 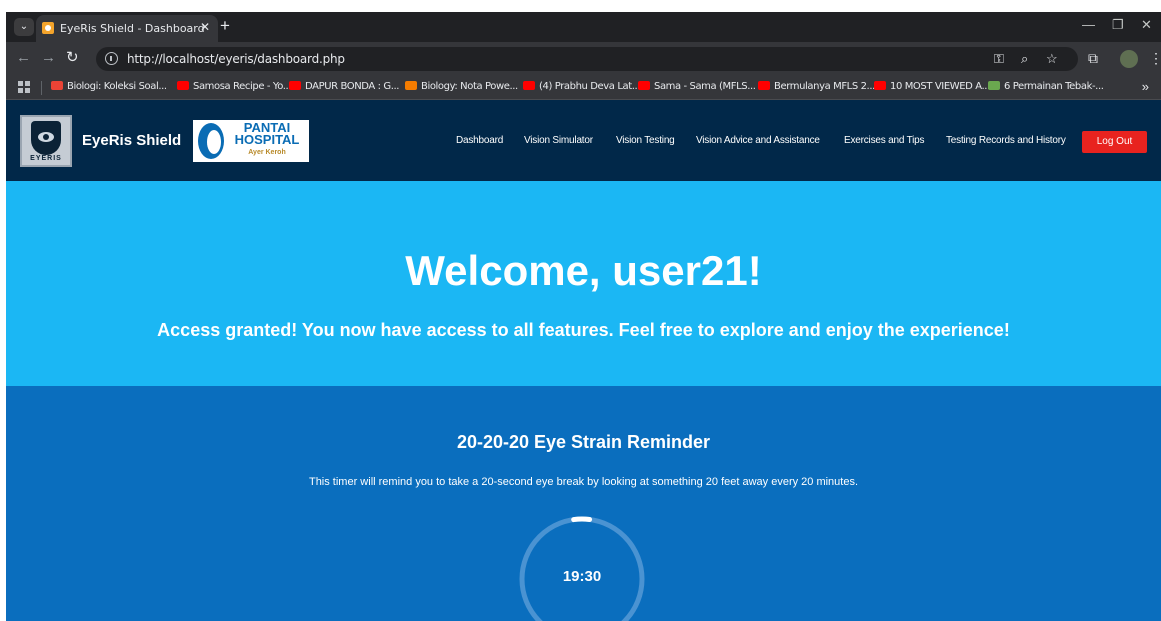 I want to click on eyeris-logo: EYERIS, so click(x=46, y=141).